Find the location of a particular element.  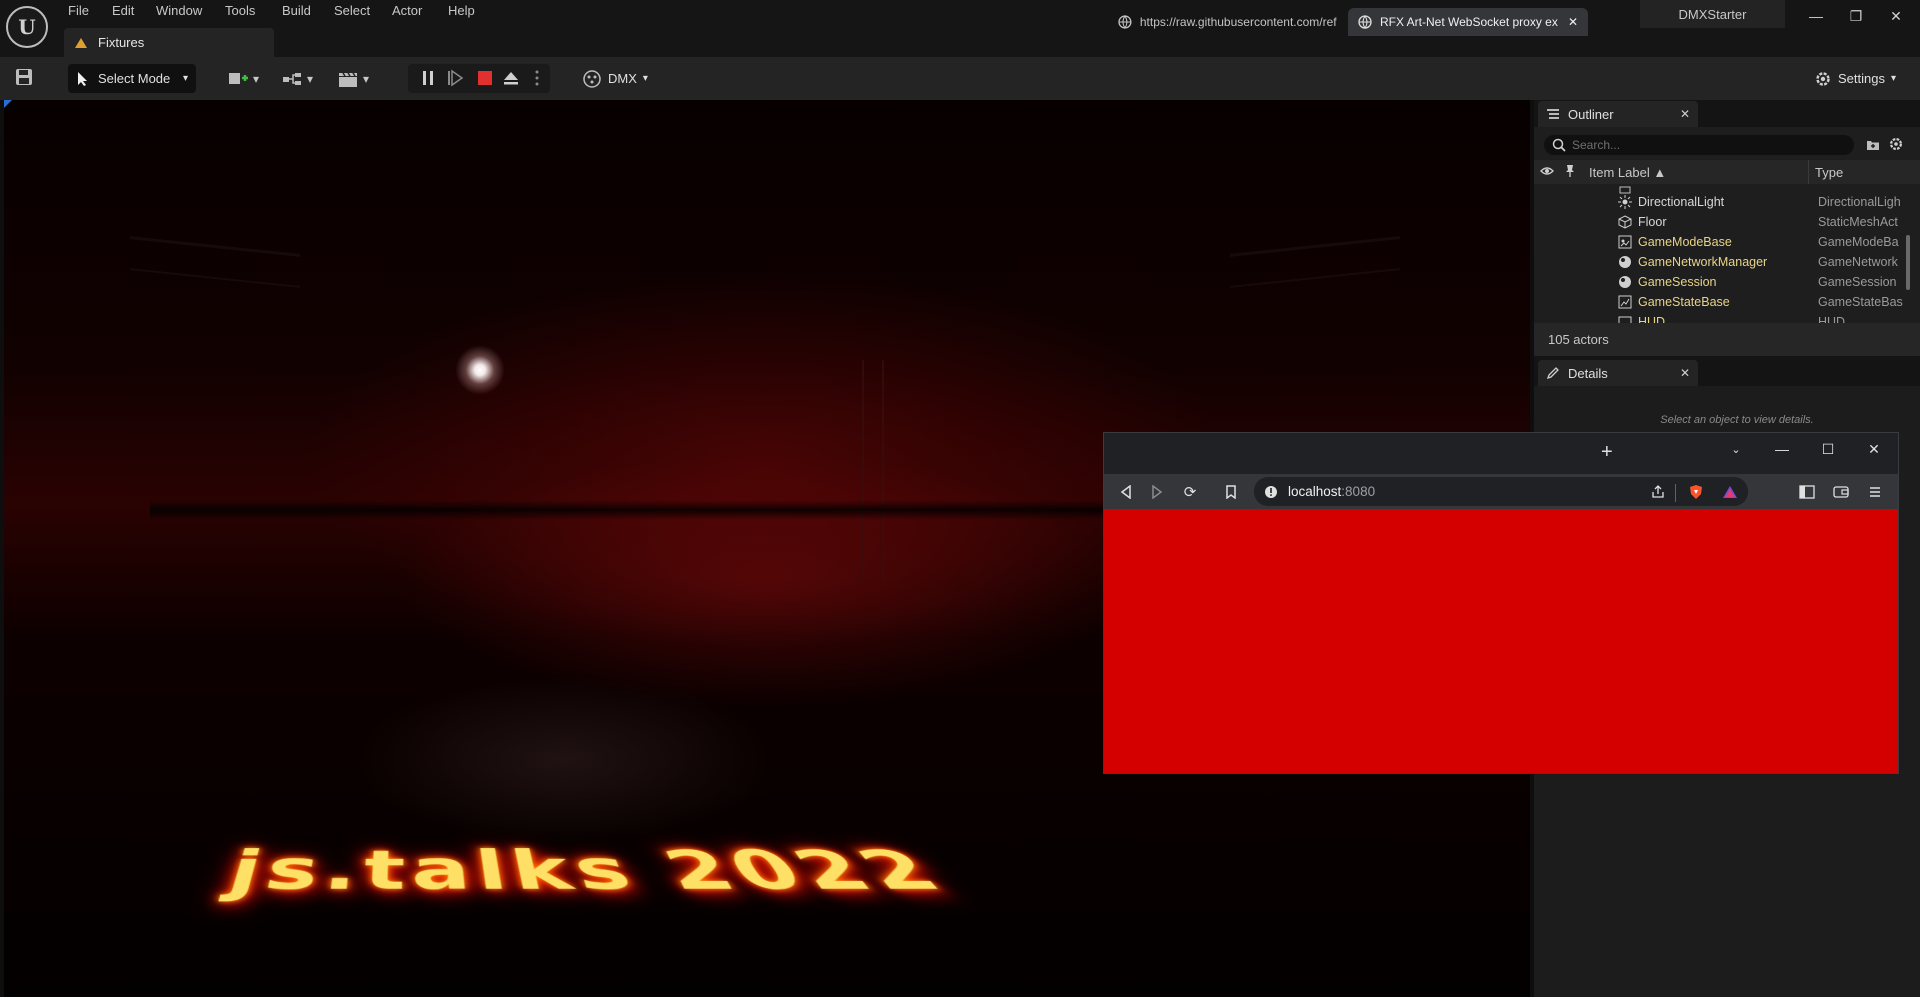

row-type: GameSession is located at coordinates (1857, 282).